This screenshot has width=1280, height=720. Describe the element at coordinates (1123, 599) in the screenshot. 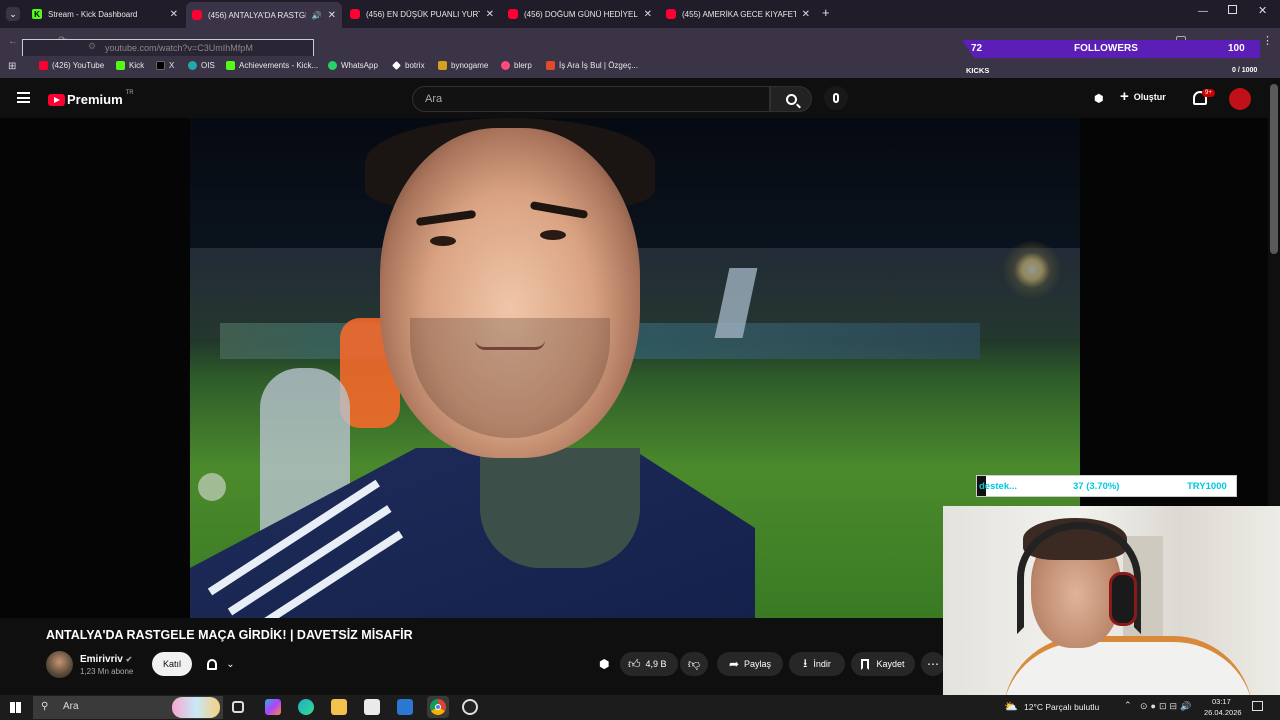

I see `headphone-ear-right` at that location.